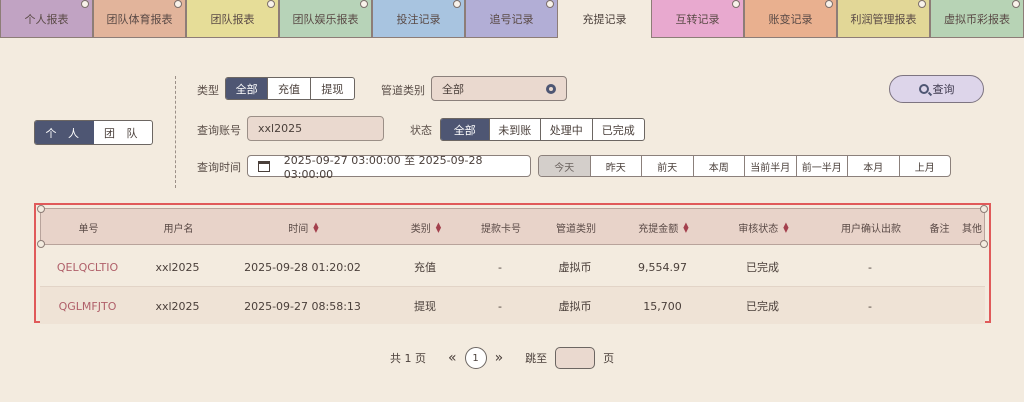 The image size is (1024, 402). What do you see at coordinates (822, 166) in the screenshot?
I see `quick-range-previous-half-month: 前一半月` at bounding box center [822, 166].